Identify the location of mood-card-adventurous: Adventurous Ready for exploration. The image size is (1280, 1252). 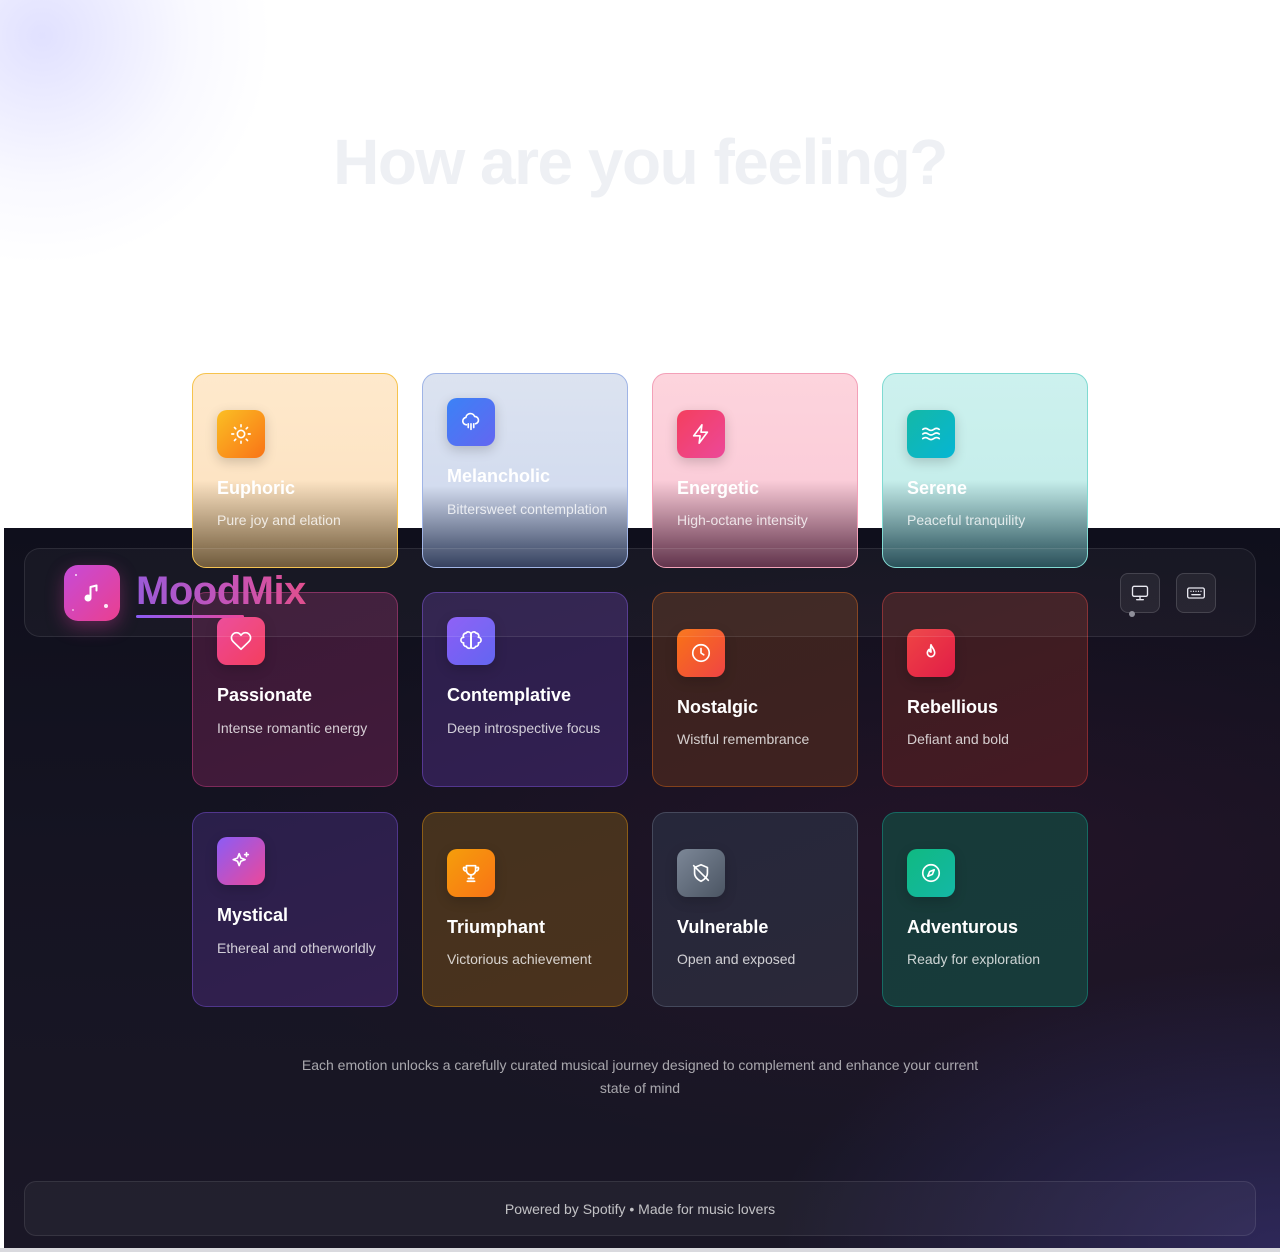
(985, 909).